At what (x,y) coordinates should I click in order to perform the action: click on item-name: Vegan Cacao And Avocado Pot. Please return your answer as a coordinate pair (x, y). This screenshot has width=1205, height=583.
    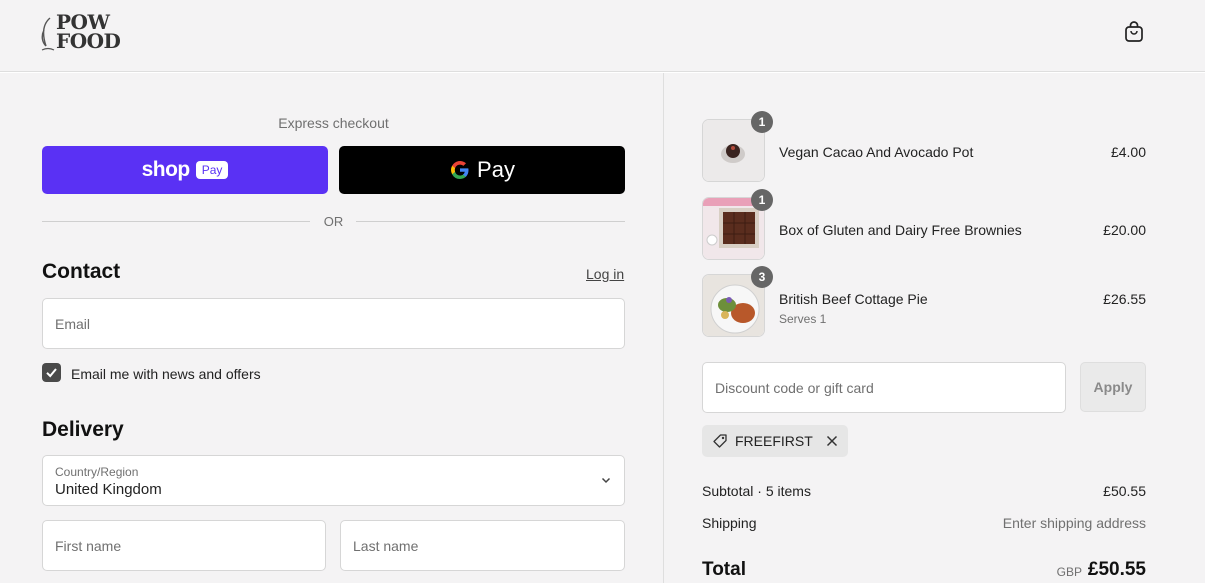
    Looking at the image, I should click on (876, 152).